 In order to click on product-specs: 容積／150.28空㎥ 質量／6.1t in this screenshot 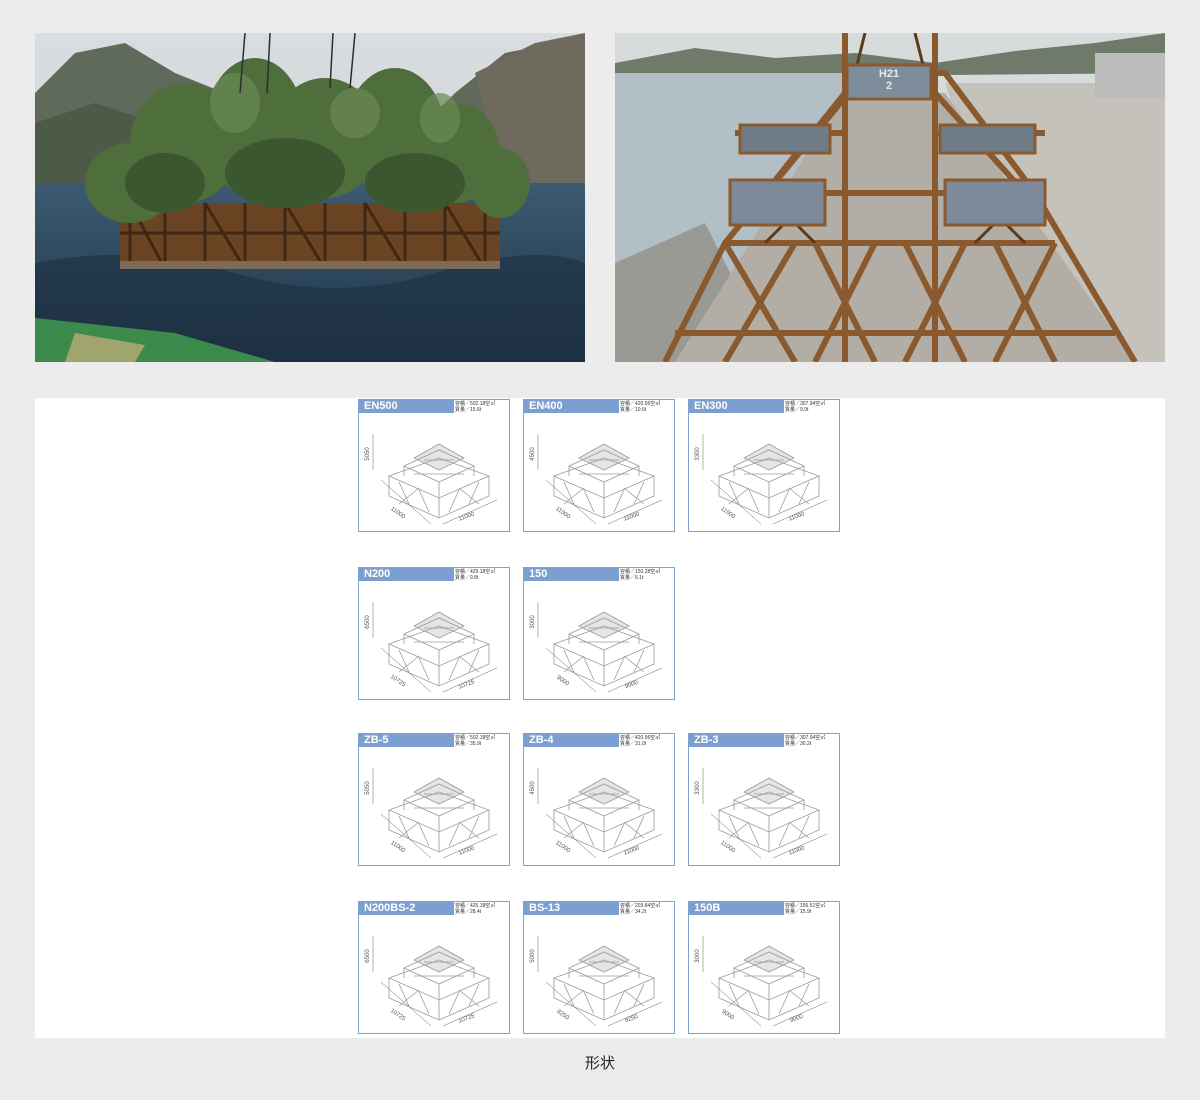, I will do `click(647, 575)`.